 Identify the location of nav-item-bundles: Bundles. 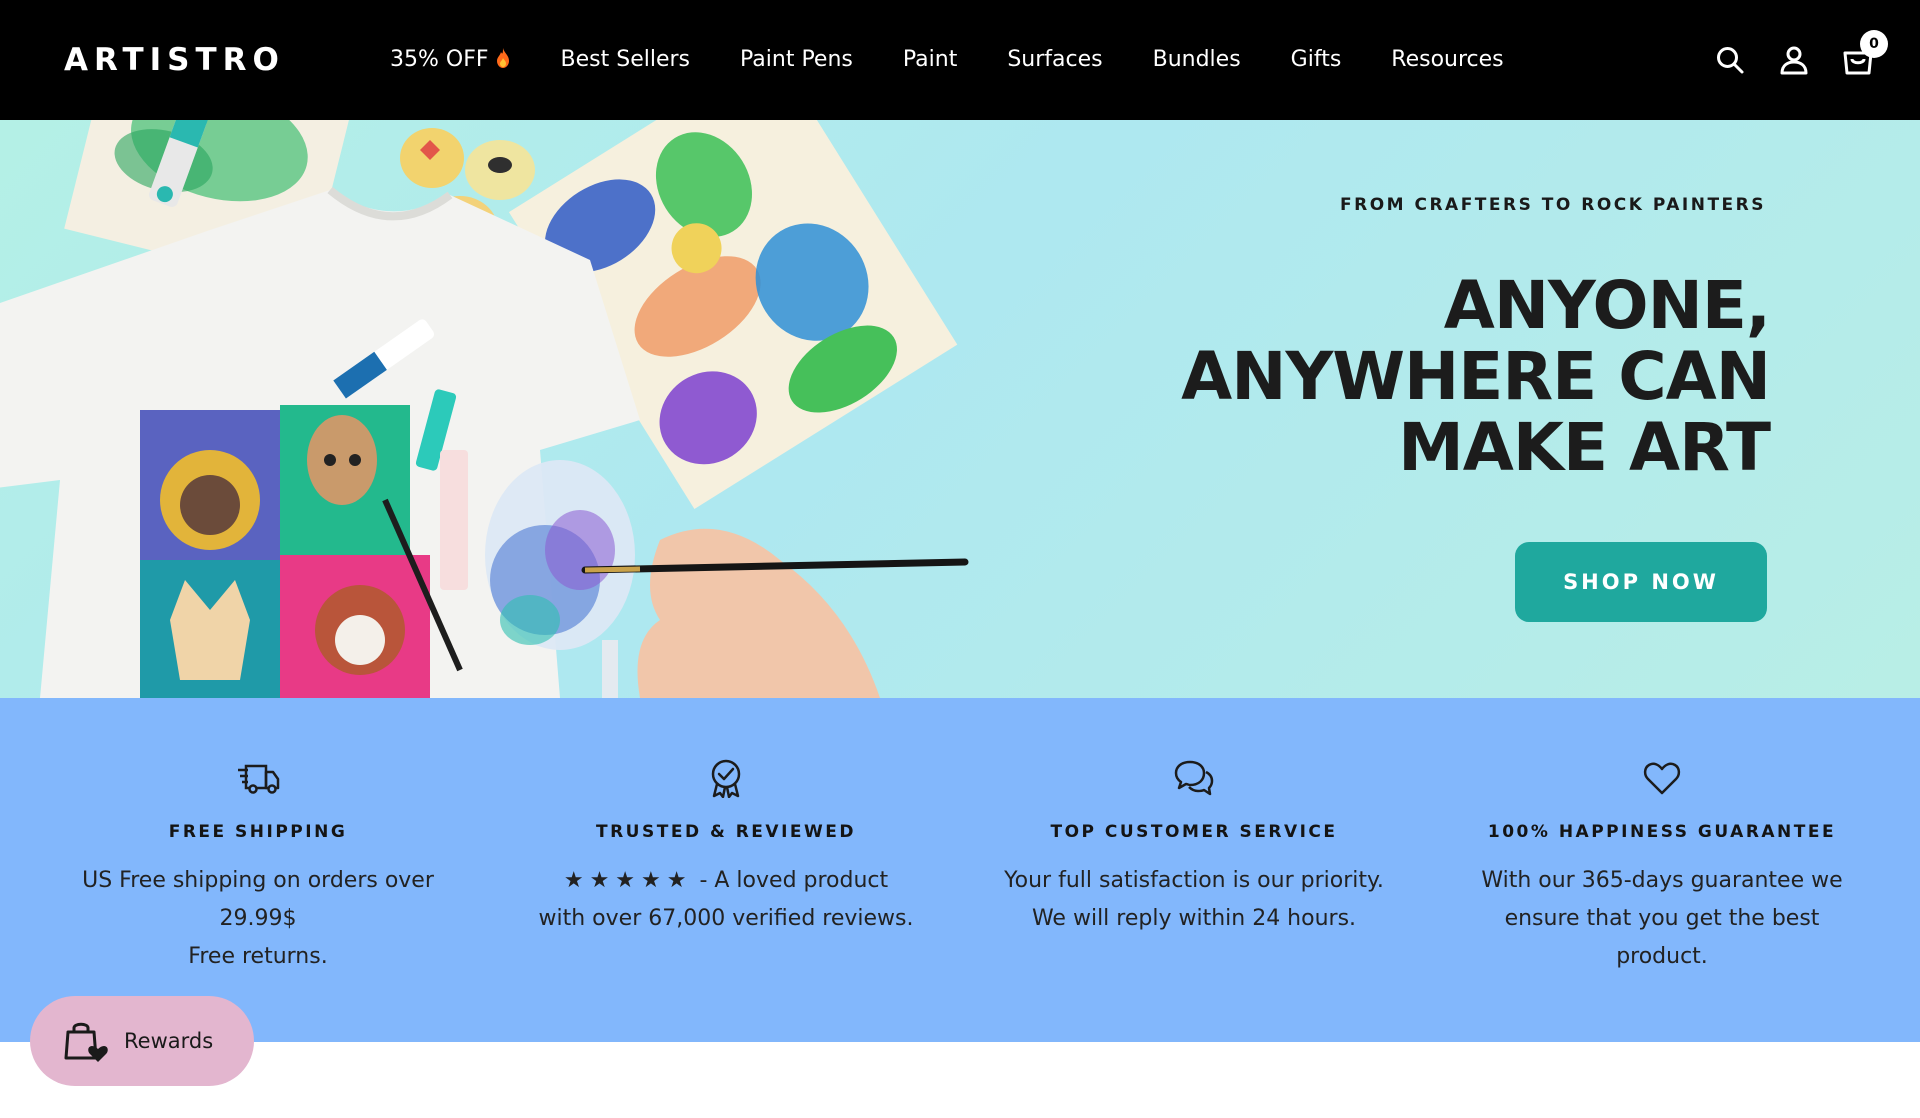
(1197, 60).